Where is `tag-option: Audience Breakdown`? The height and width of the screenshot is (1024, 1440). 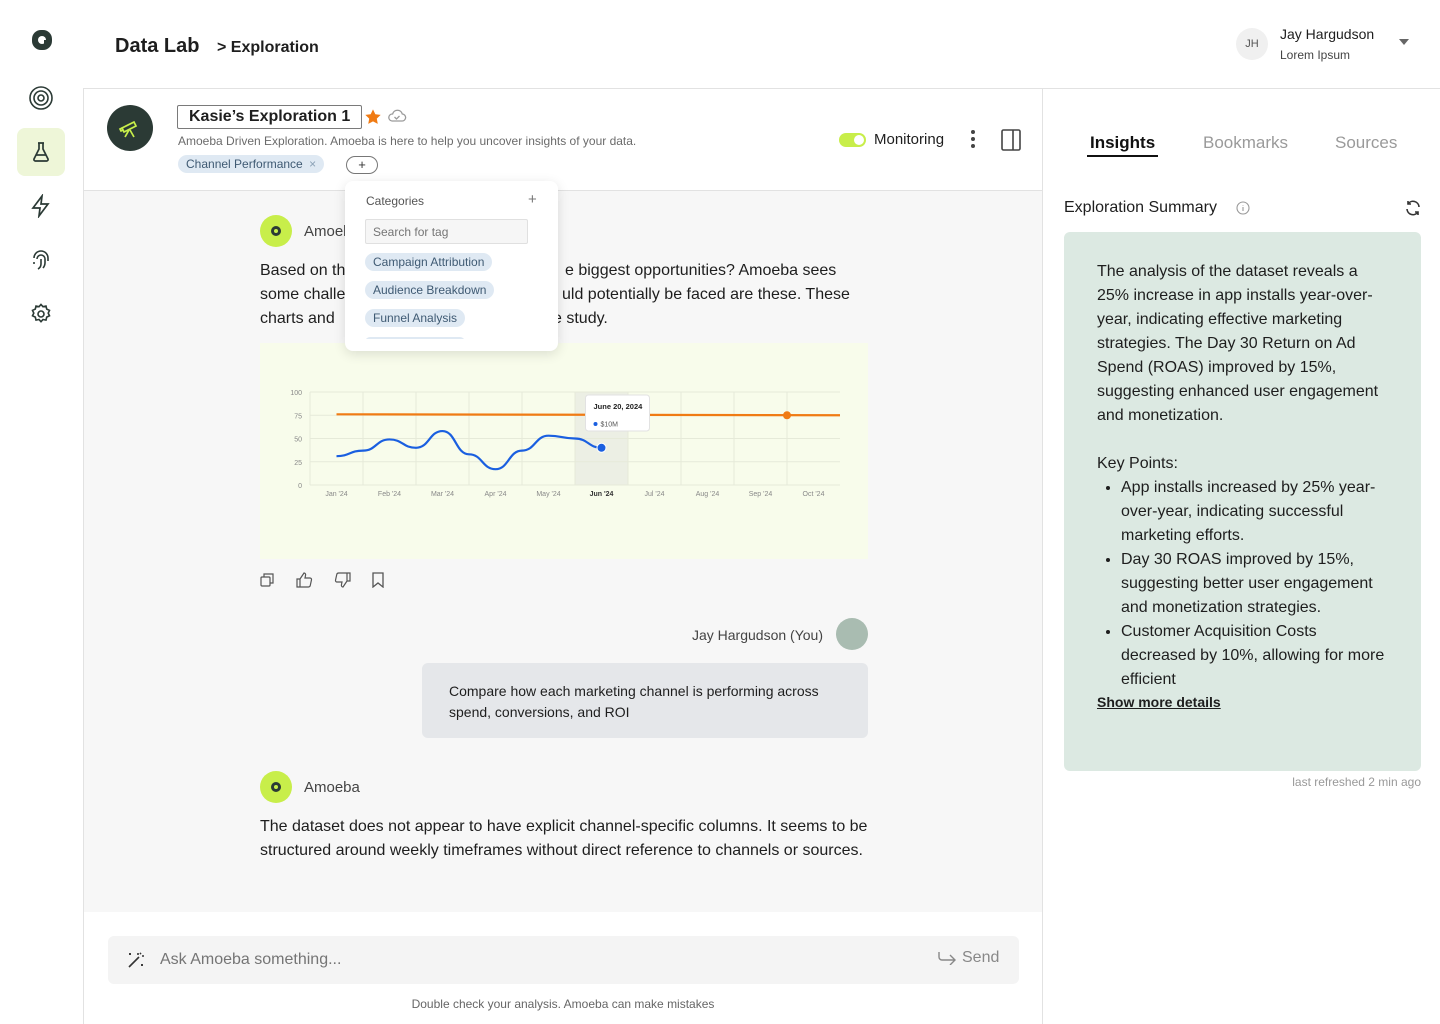 tag-option: Audience Breakdown is located at coordinates (430, 290).